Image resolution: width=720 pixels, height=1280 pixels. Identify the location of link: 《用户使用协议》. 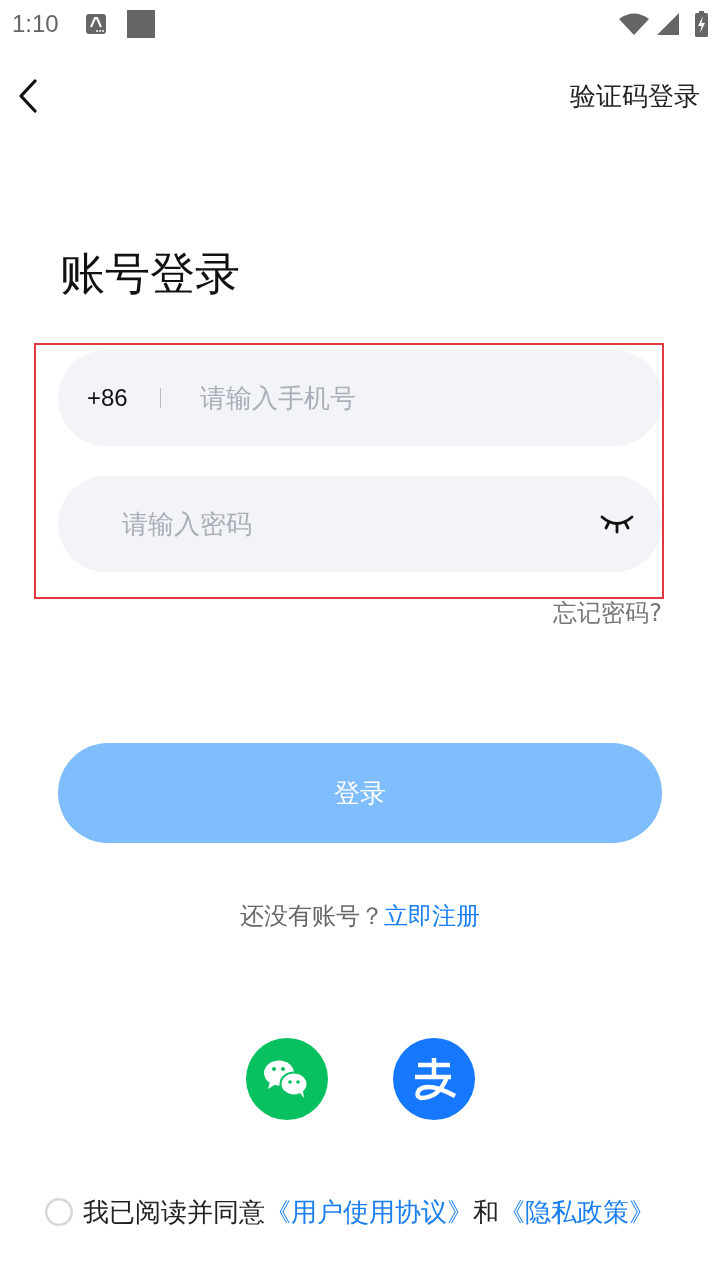
(369, 1212).